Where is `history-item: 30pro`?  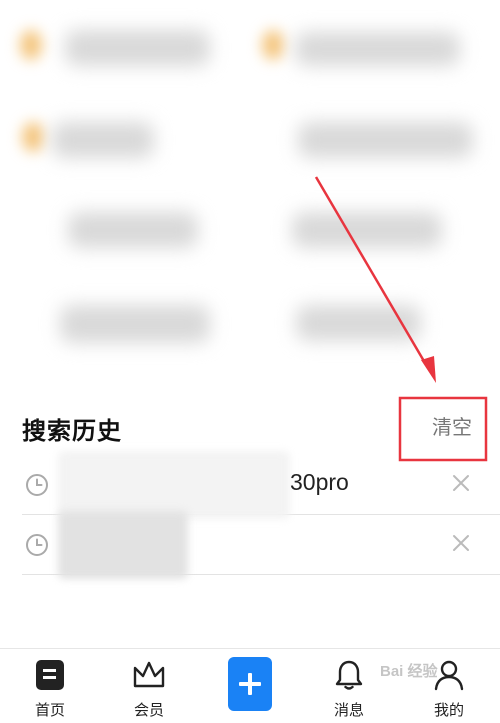 history-item: 30pro is located at coordinates (261, 485).